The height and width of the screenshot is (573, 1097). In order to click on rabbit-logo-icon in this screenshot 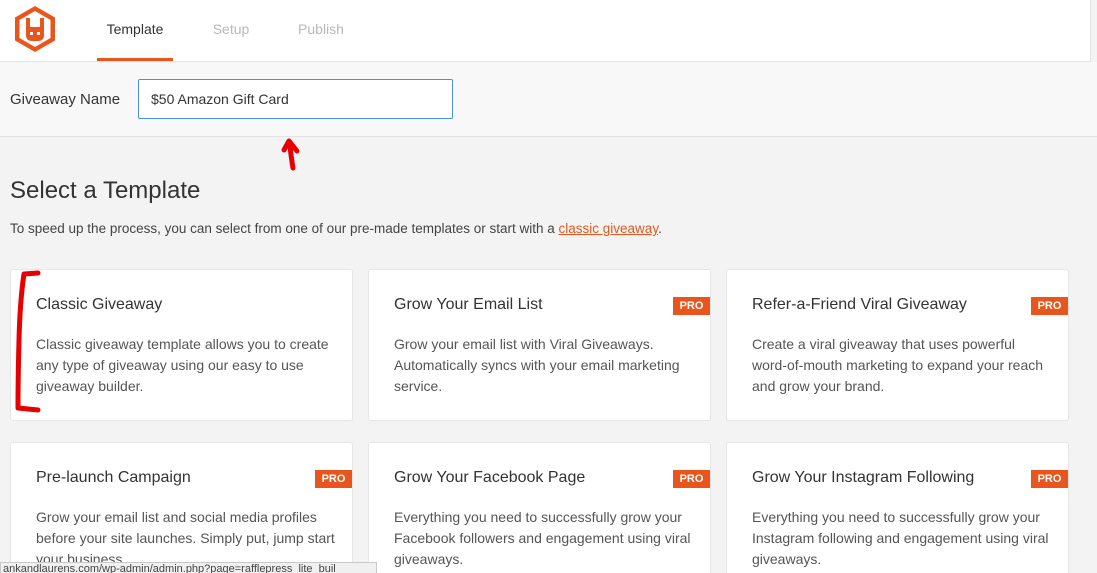, I will do `click(35, 29)`.